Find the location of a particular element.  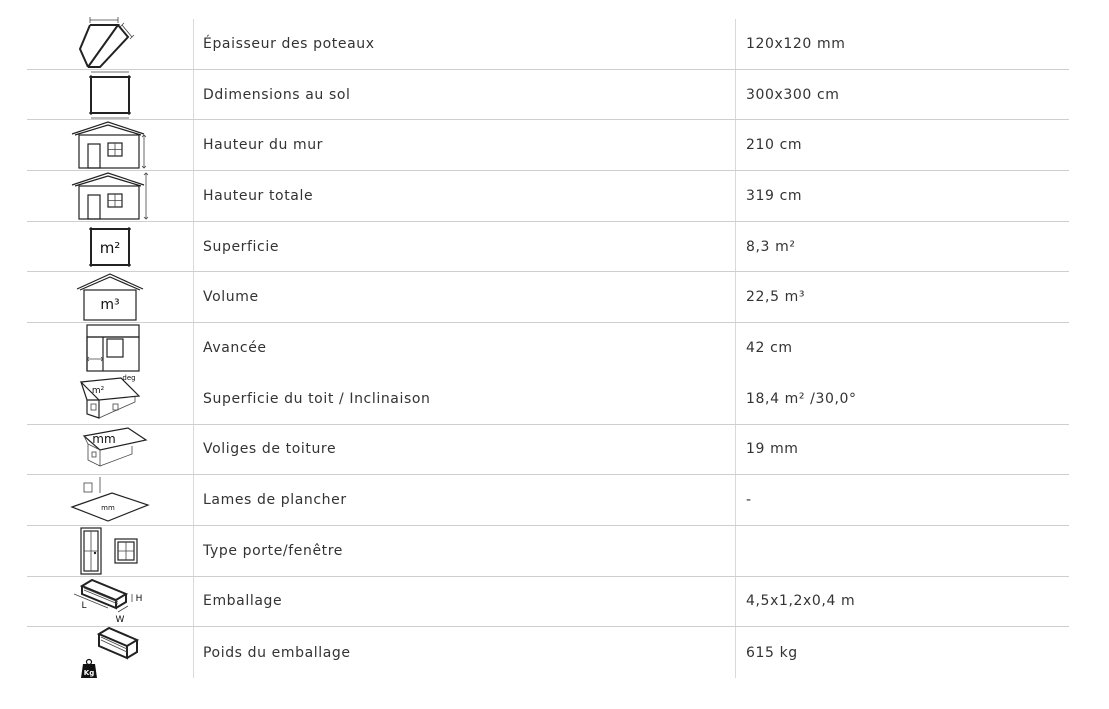

floor-dimensions-icon is located at coordinates (110, 95).